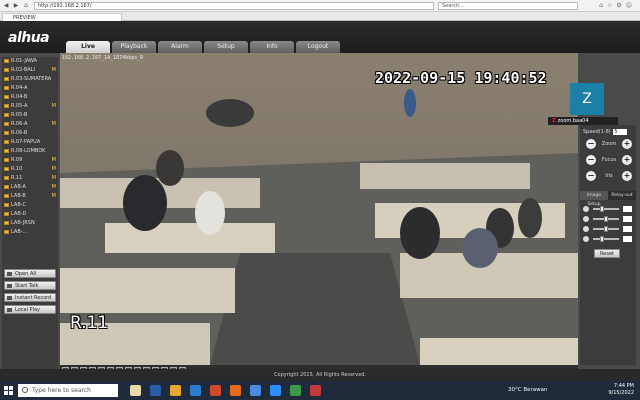  I want to click on osd-camera-name: R.11, so click(89, 323).